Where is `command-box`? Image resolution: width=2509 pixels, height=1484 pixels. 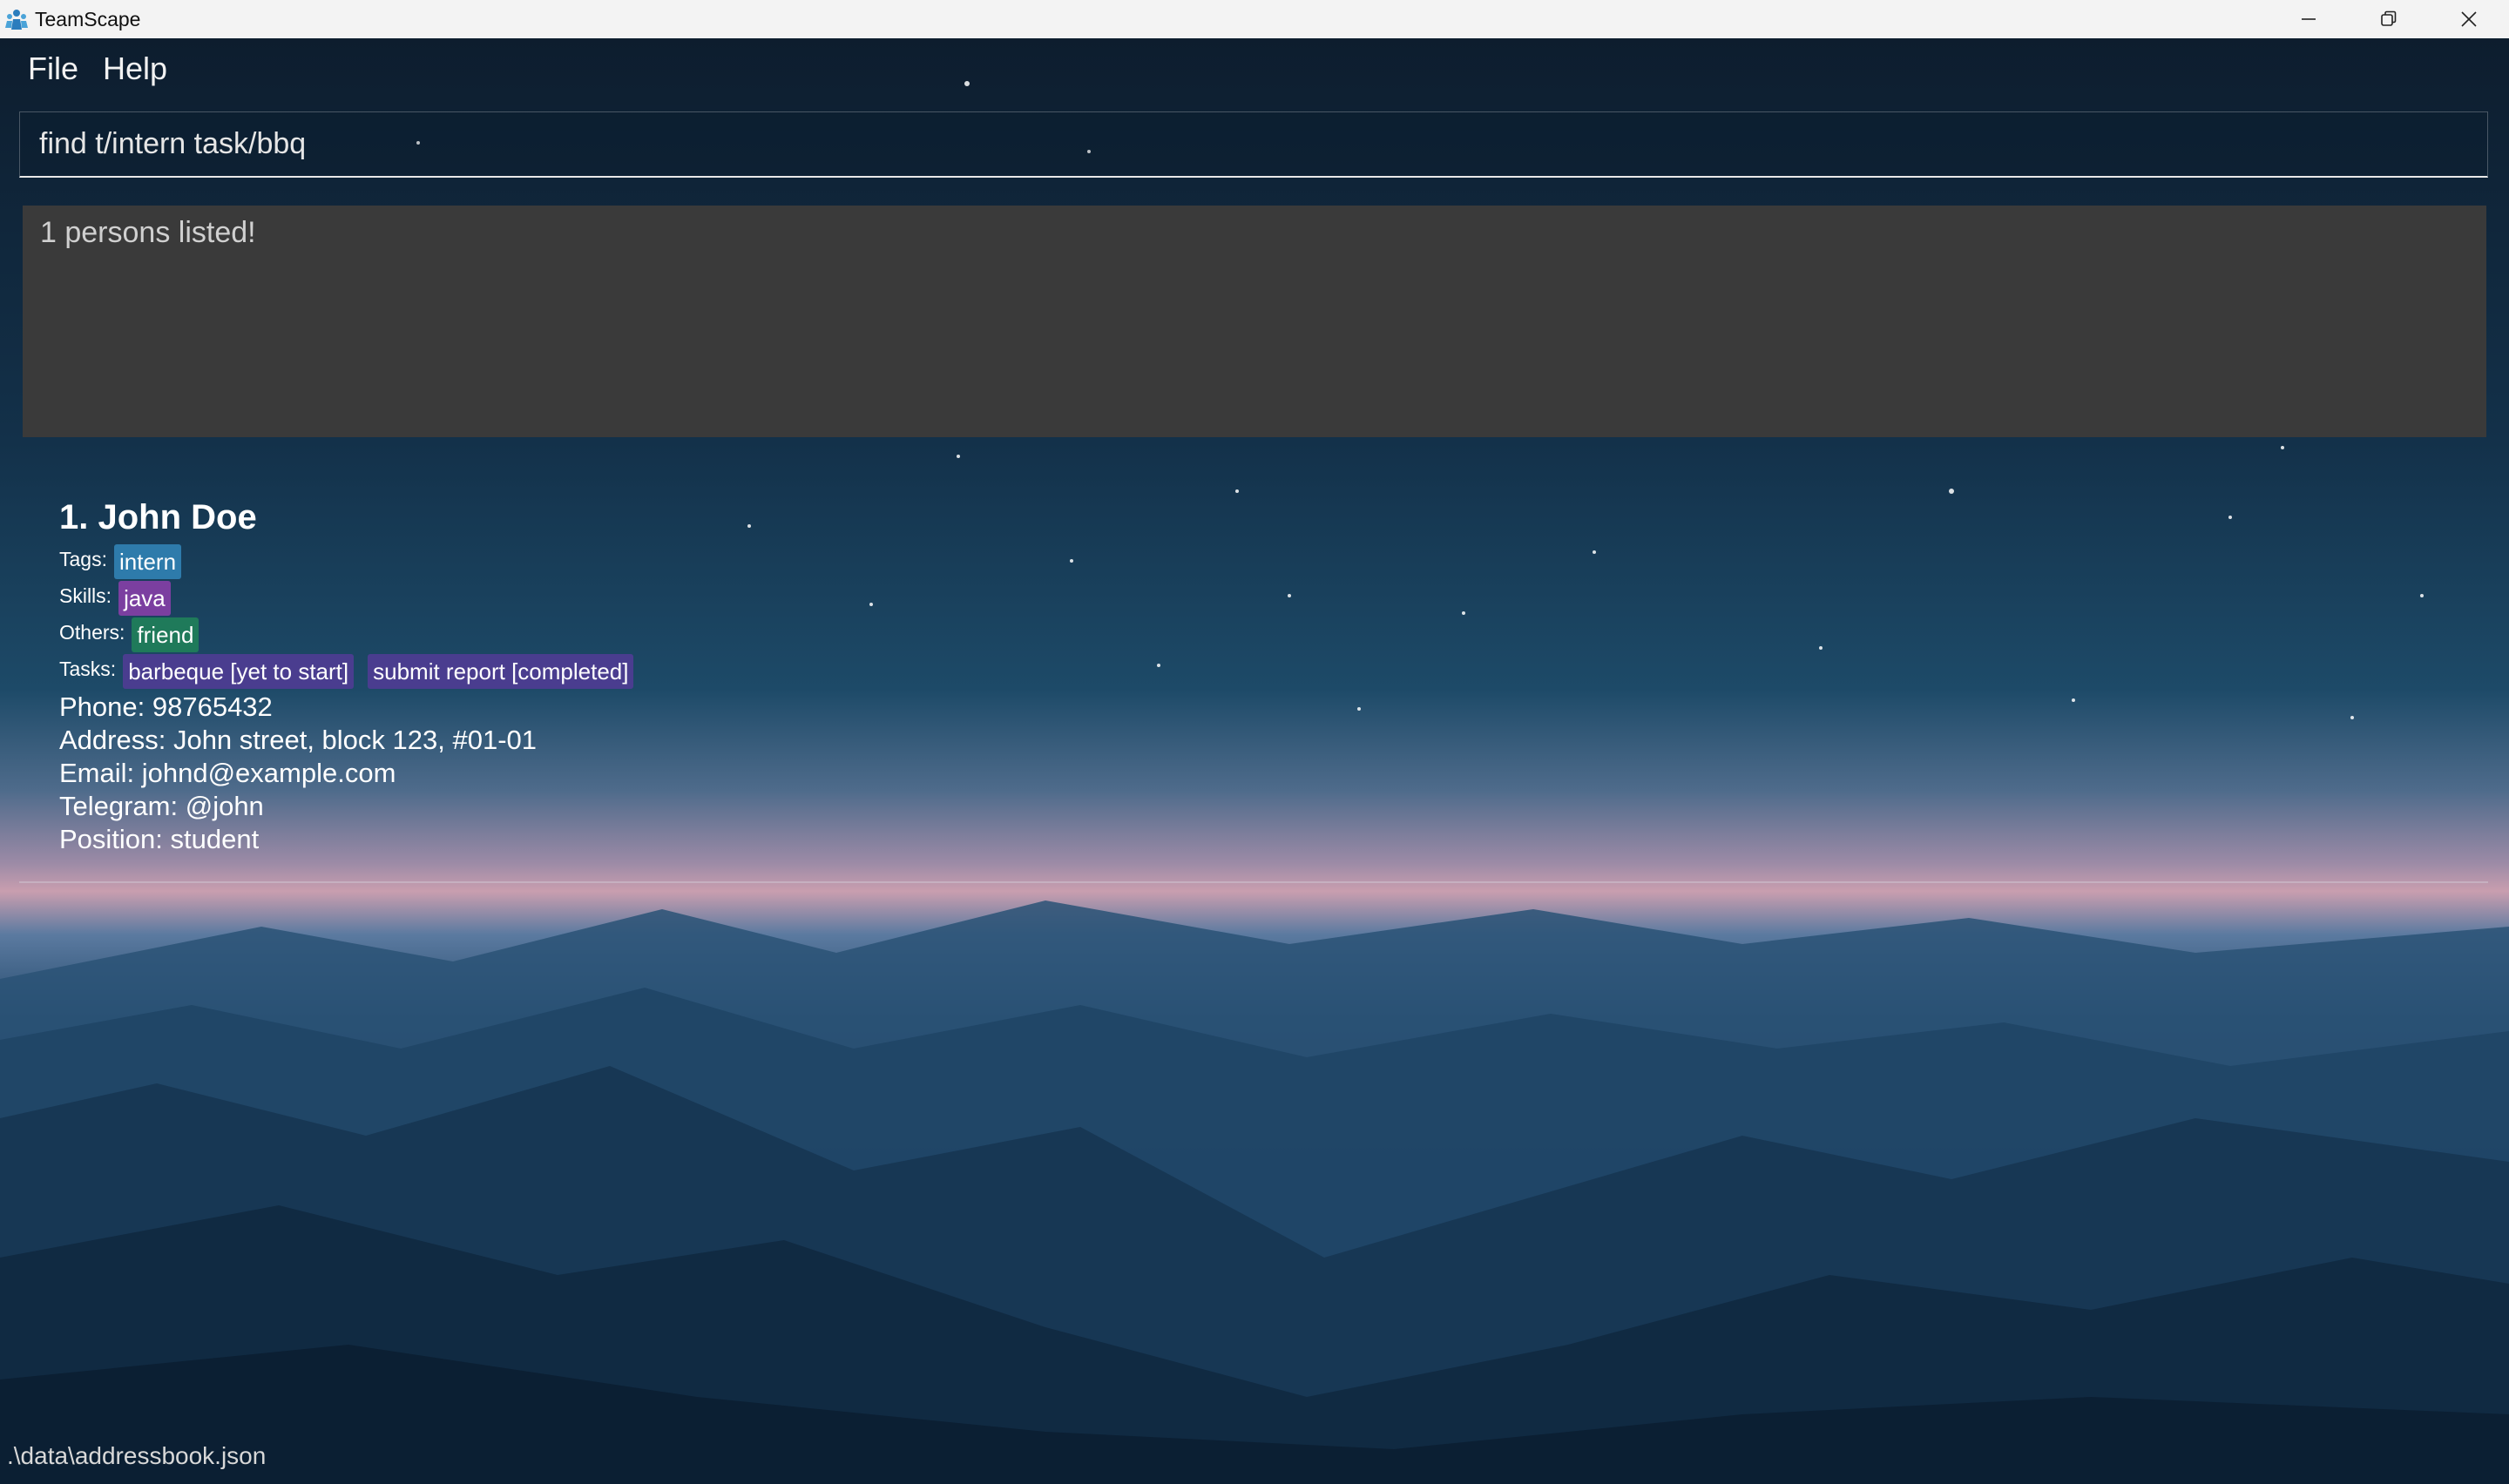 command-box is located at coordinates (1253, 144).